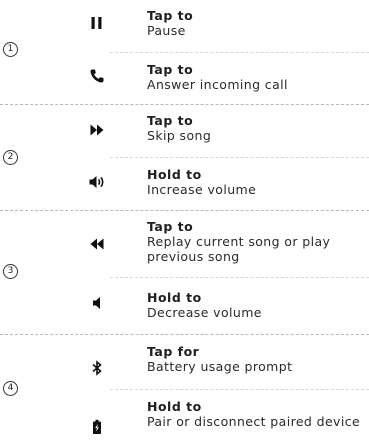  I want to click on instruction-decrease-volume: Hold to Decrease volume, so click(258, 305).